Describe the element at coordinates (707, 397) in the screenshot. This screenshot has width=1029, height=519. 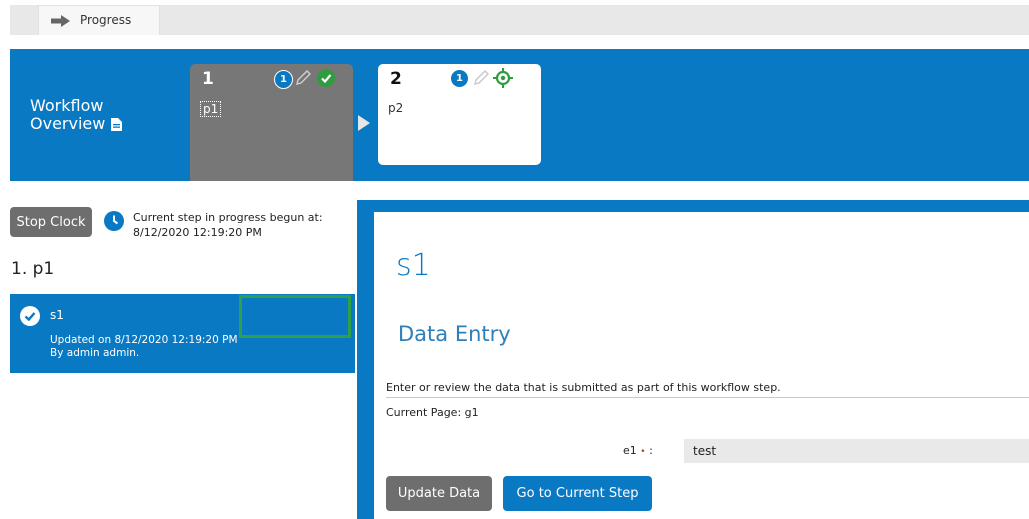
I see `divider` at that location.